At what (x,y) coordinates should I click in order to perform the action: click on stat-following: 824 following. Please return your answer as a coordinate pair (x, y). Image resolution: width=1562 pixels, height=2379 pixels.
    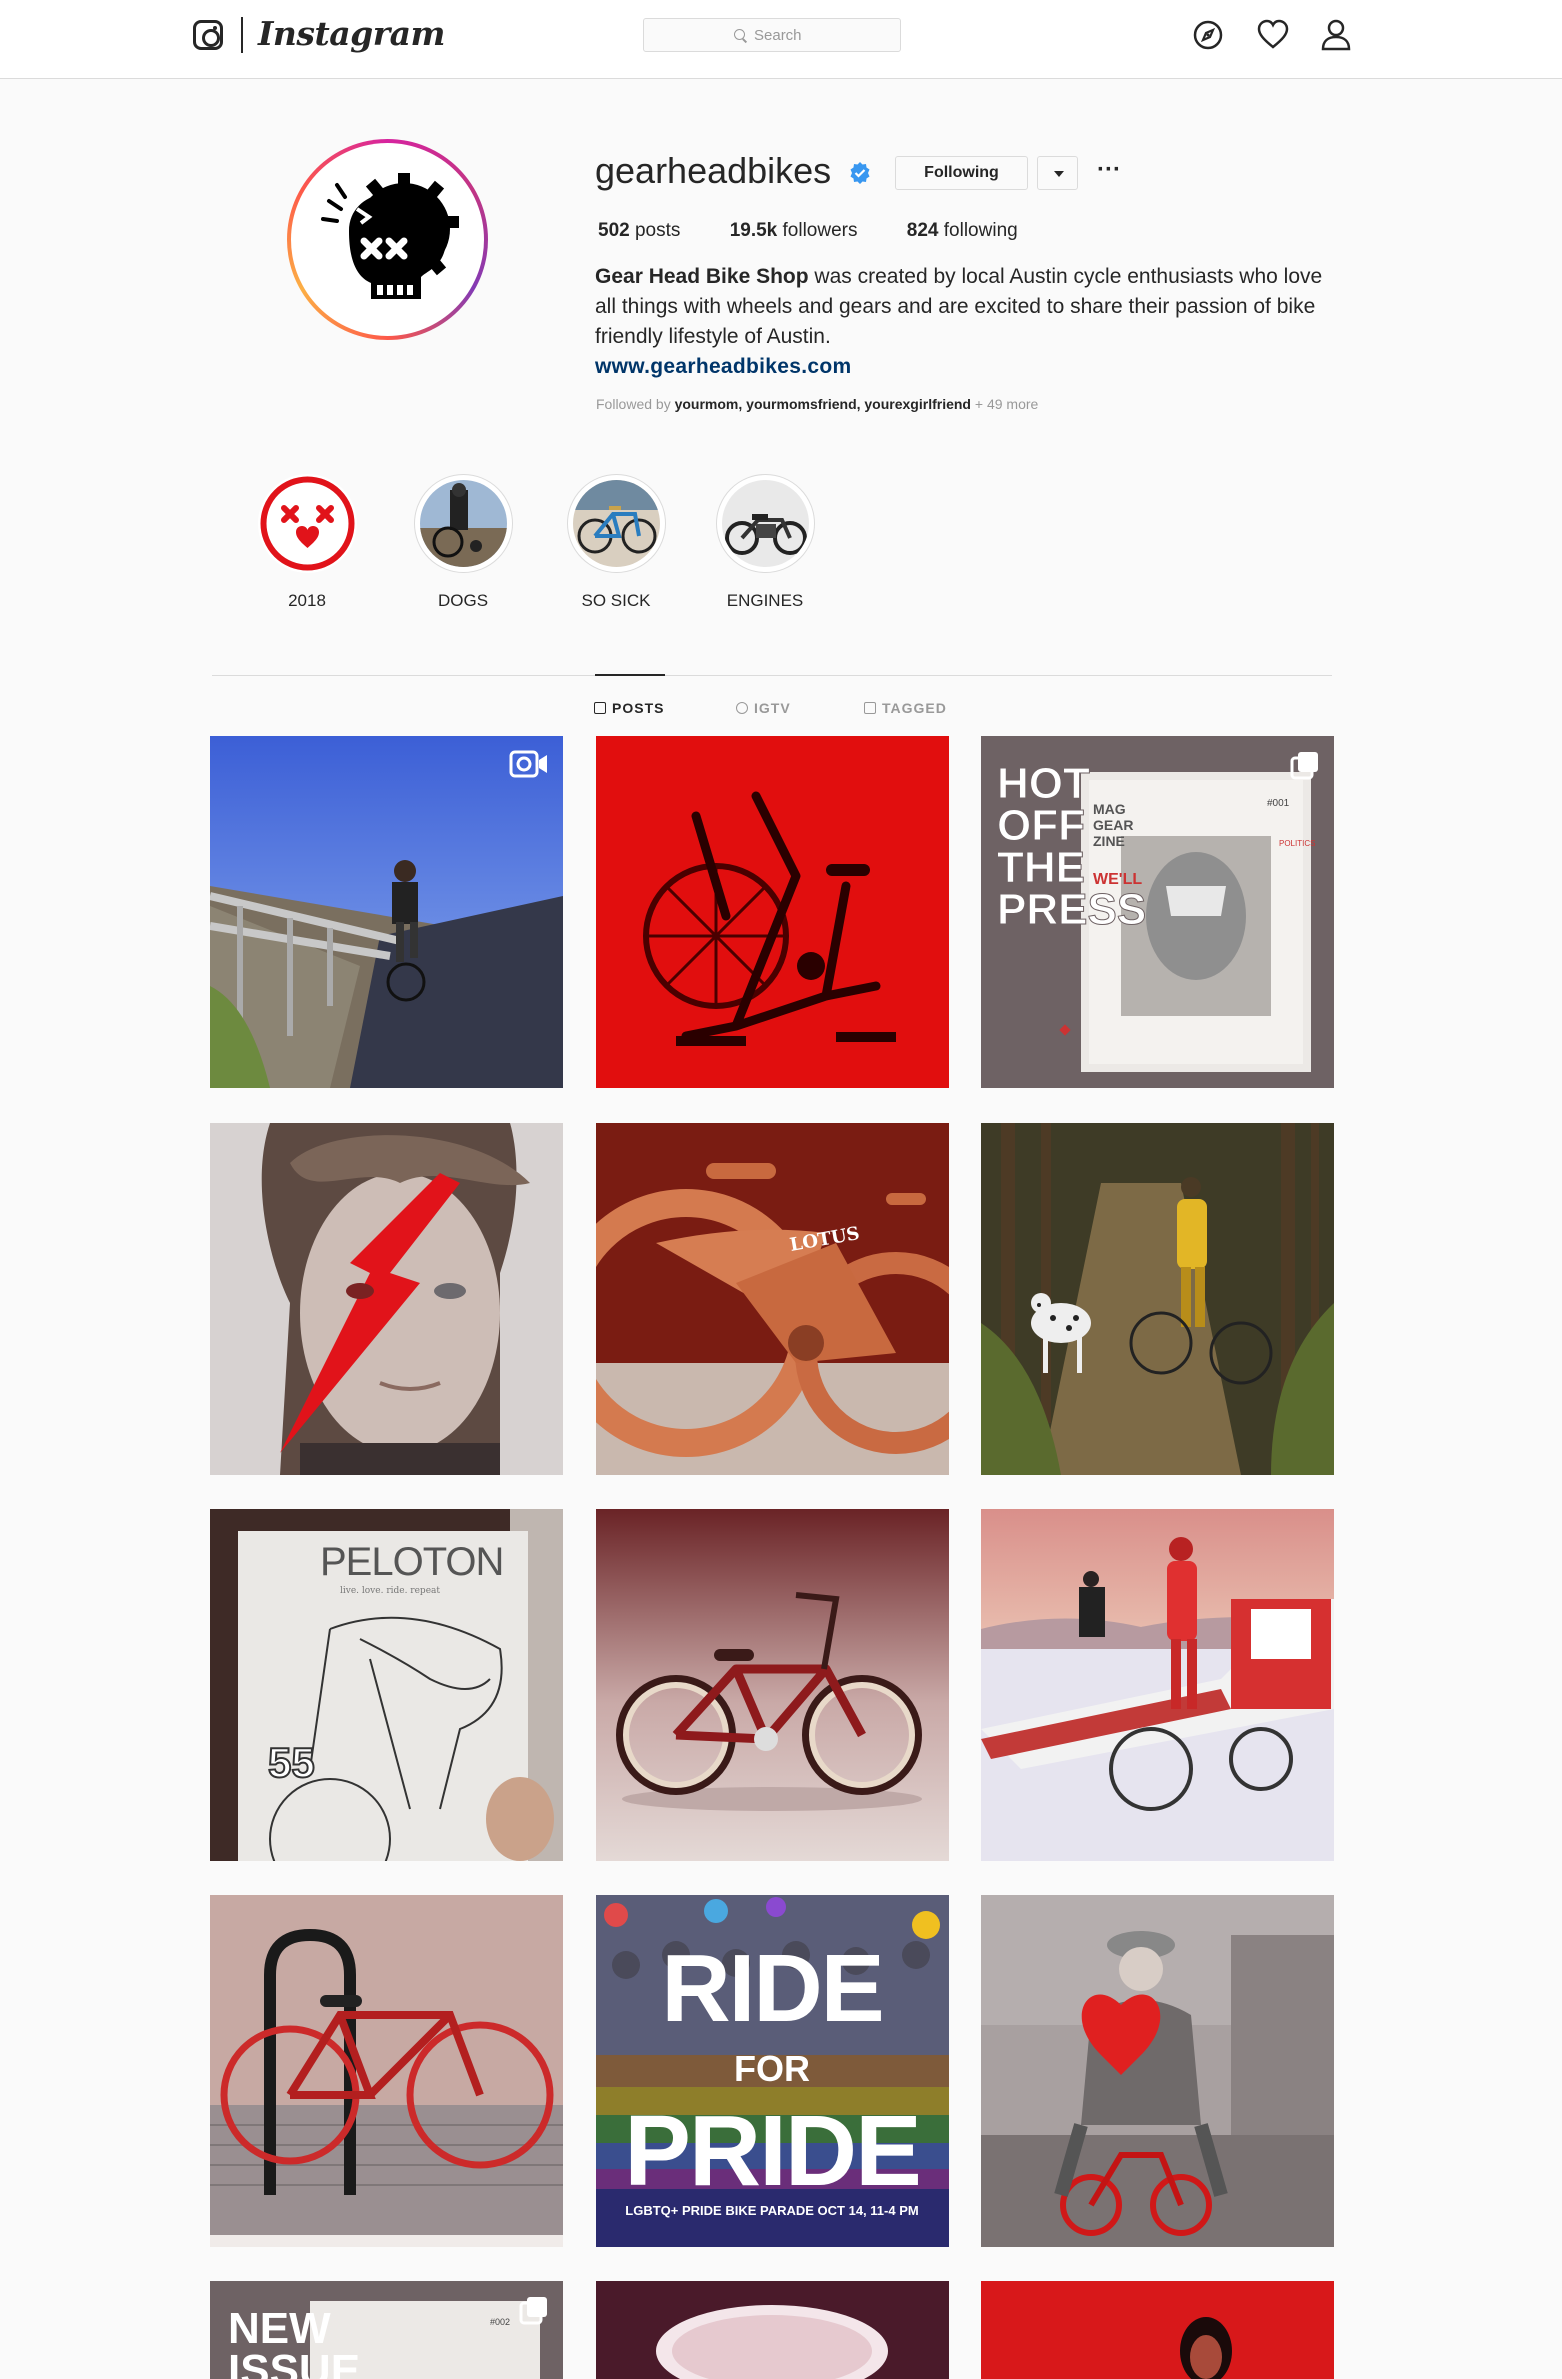
    Looking at the image, I should click on (962, 230).